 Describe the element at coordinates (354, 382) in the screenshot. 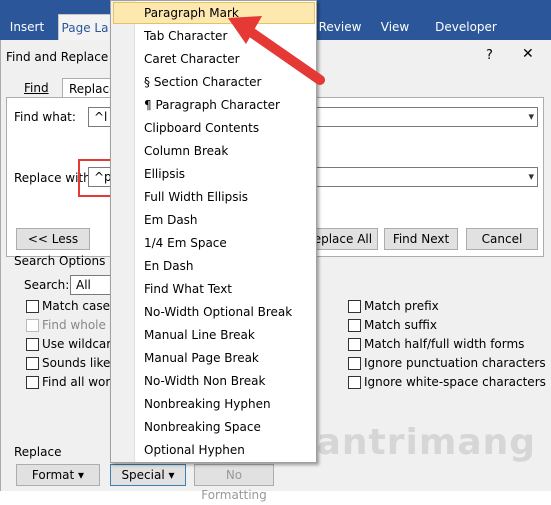

I see `ignore-whitespace-checkbox` at that location.